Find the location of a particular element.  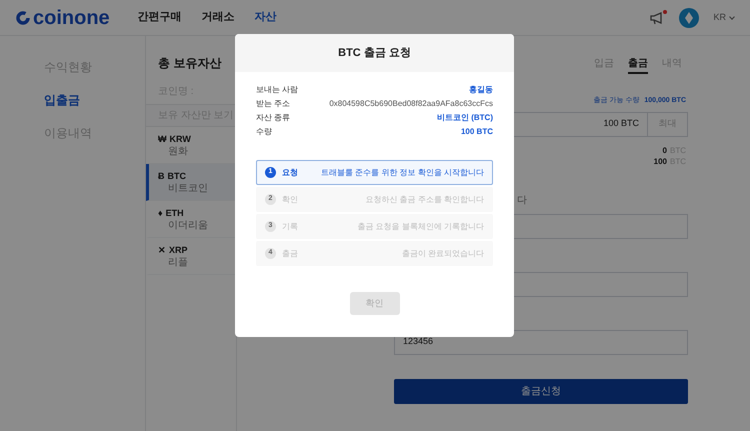

coin-name: 비트코인 is located at coordinates (188, 189).